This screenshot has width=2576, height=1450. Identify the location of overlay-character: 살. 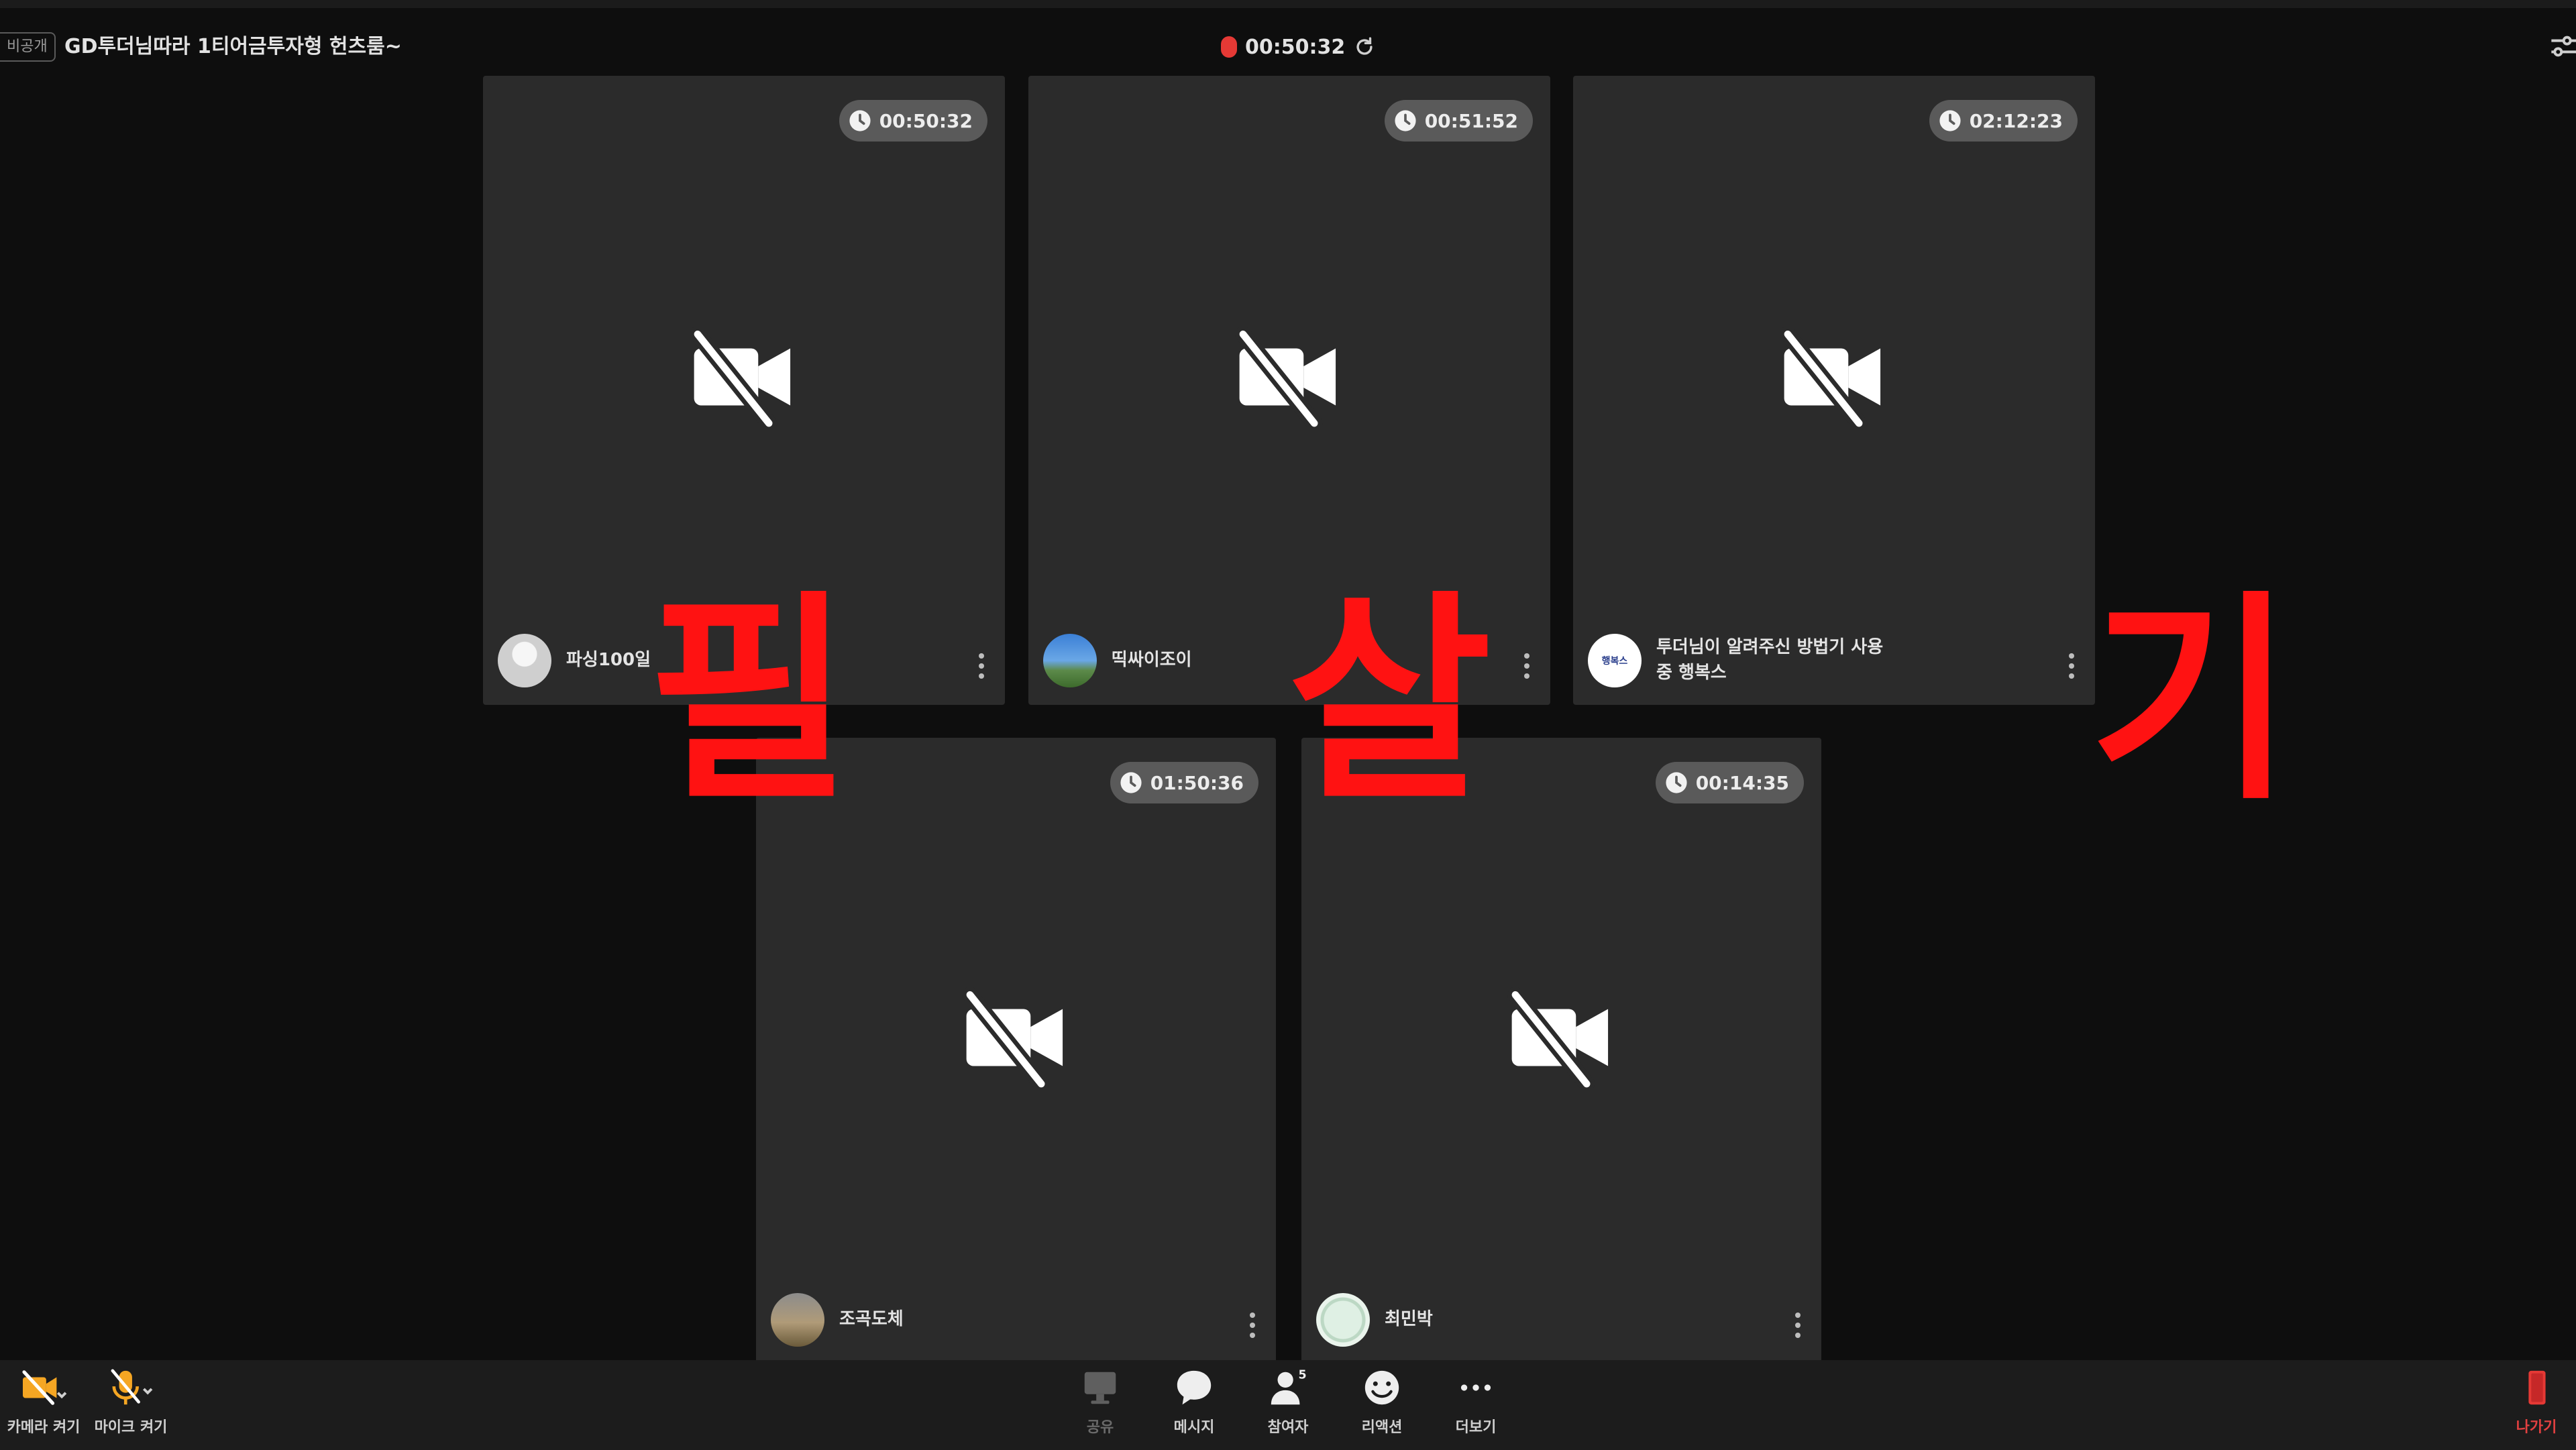
(1390, 701).